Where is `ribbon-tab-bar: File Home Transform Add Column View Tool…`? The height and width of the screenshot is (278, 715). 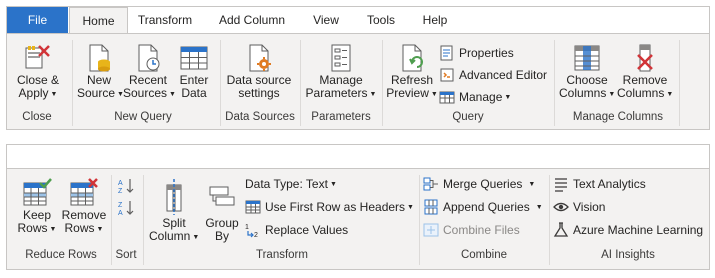 ribbon-tab-bar: File Home Transform Add Column View Tool… is located at coordinates (358, 20).